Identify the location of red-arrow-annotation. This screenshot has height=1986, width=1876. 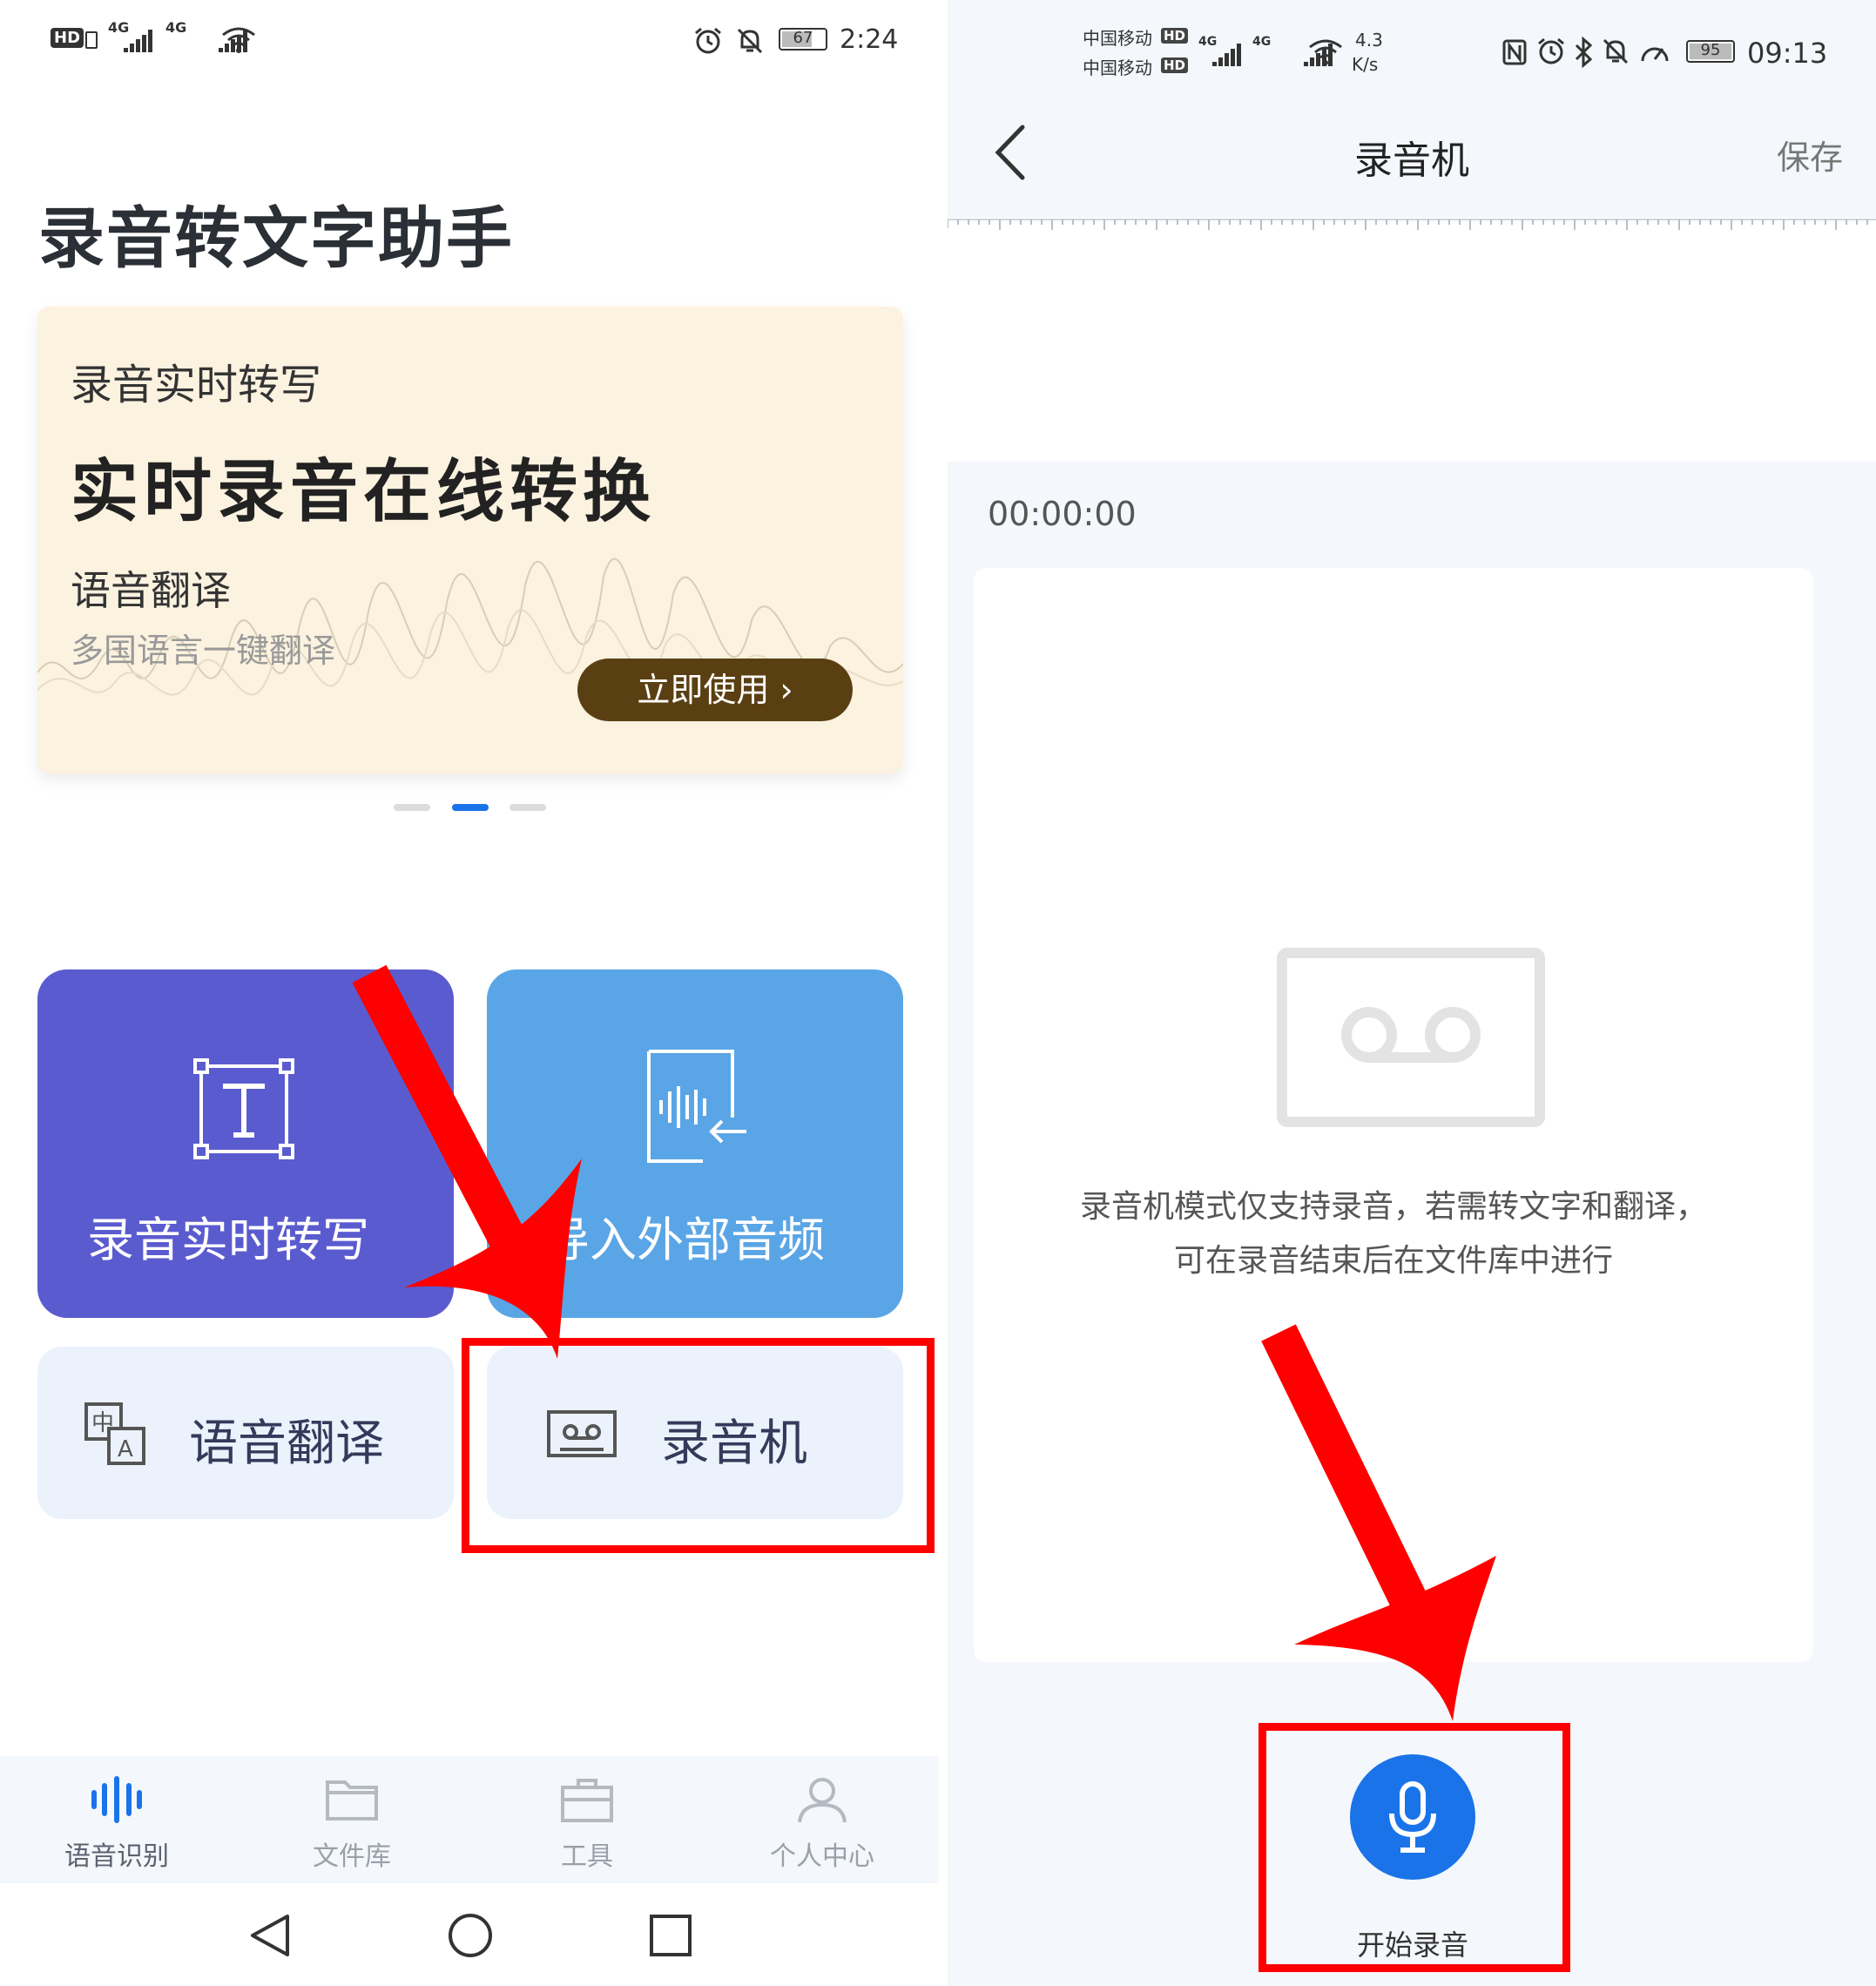
(467, 1161).